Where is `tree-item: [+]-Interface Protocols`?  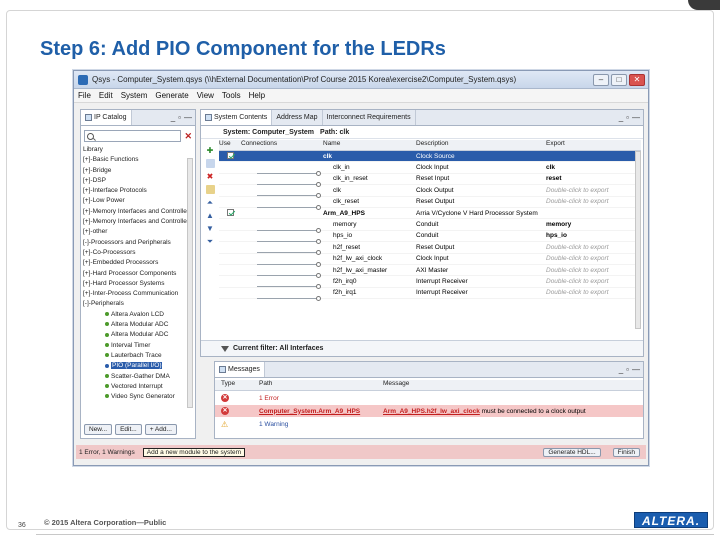 tree-item: [+]-Interface Protocols is located at coordinates (139, 191).